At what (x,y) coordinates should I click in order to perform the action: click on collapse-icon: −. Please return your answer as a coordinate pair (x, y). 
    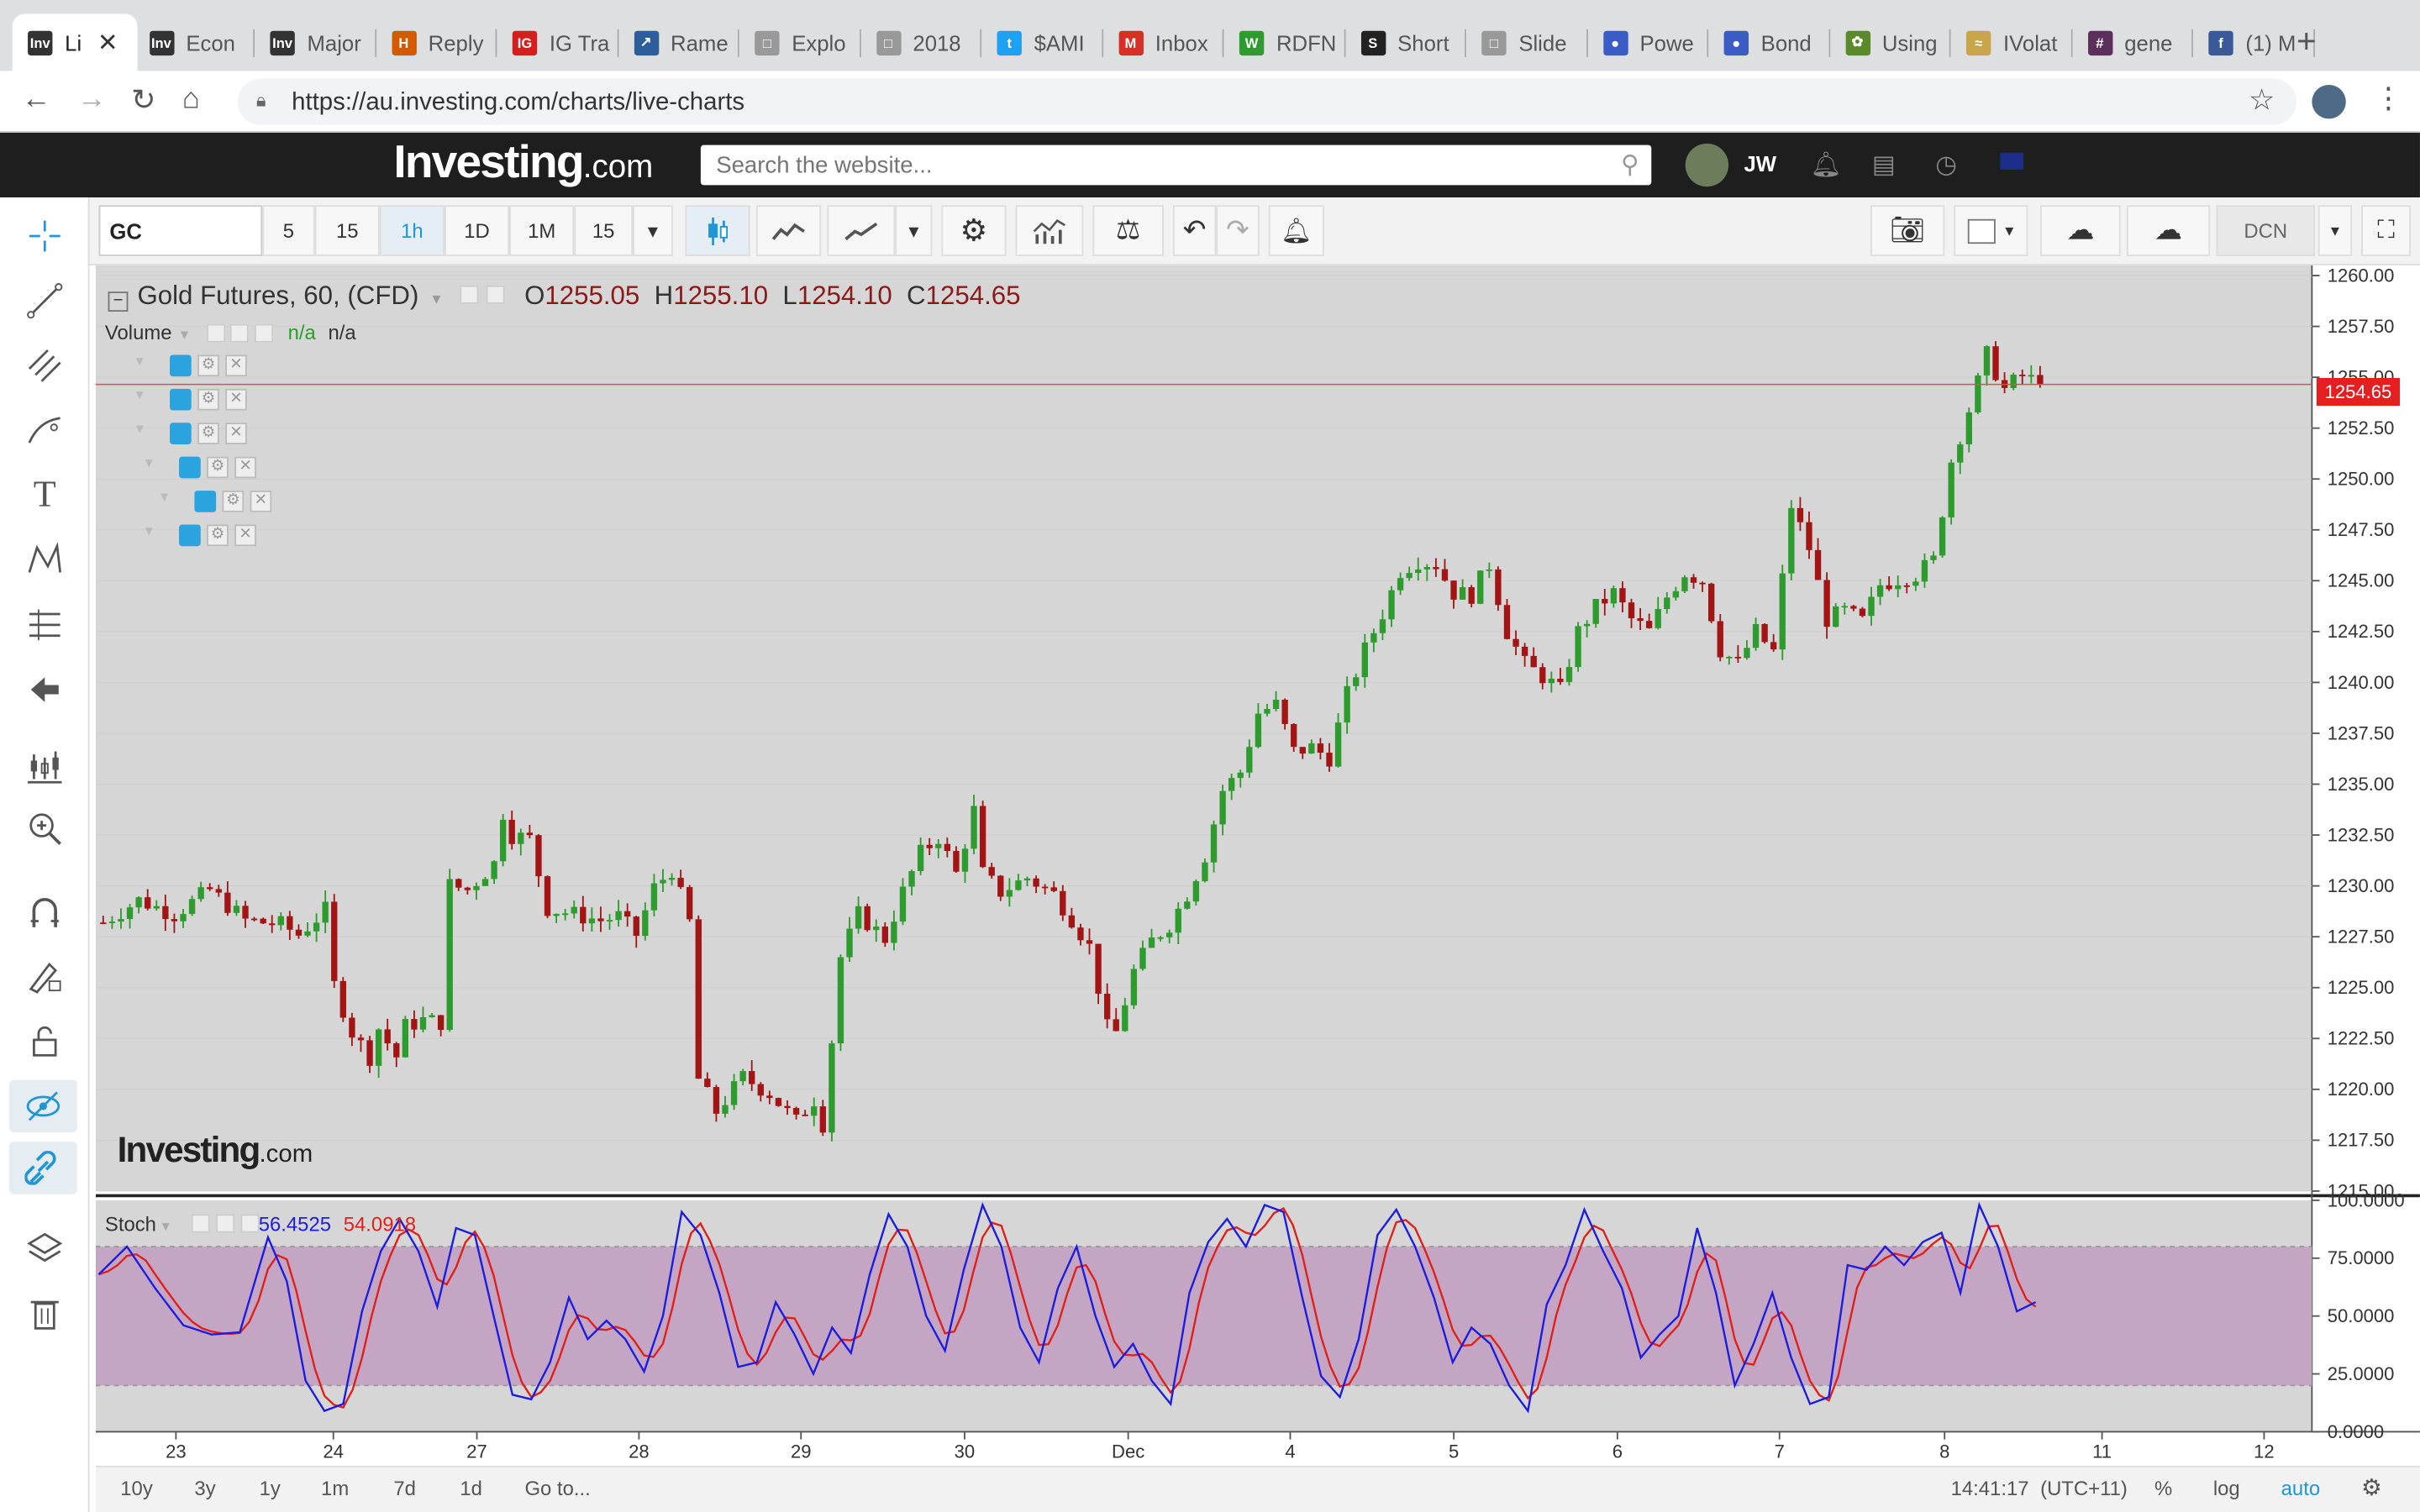
    Looking at the image, I should click on (118, 301).